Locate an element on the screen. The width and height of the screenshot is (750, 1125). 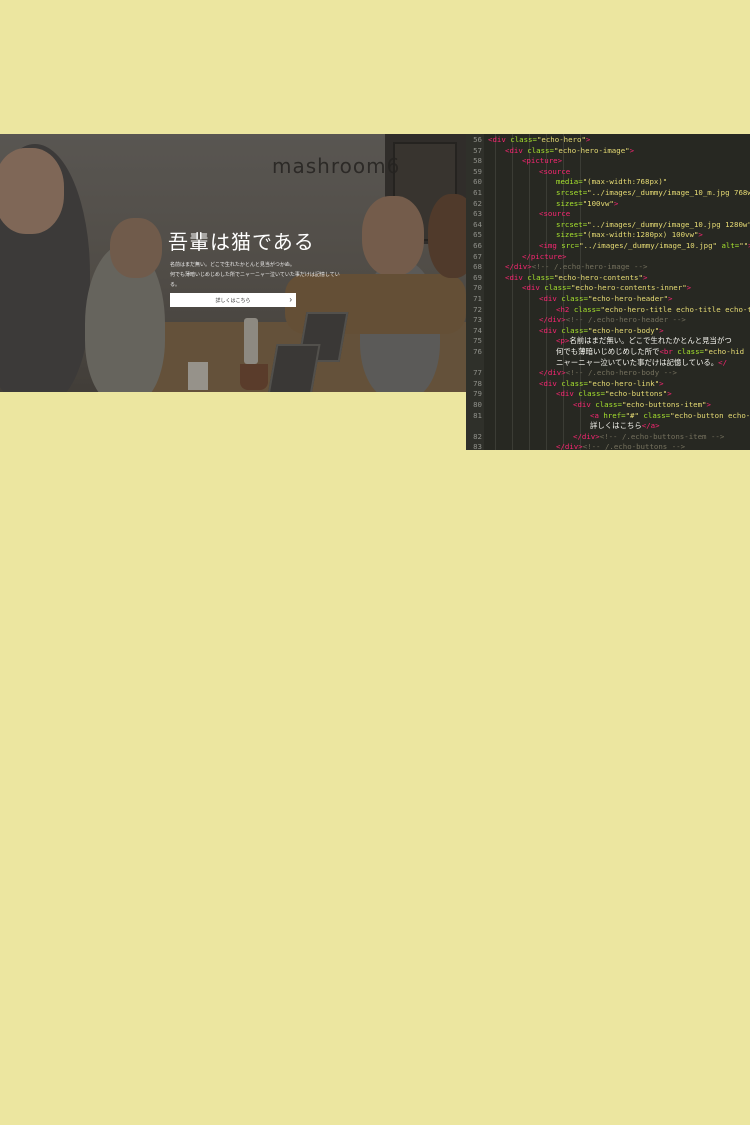
line-number: 68 is located at coordinates (477, 267).